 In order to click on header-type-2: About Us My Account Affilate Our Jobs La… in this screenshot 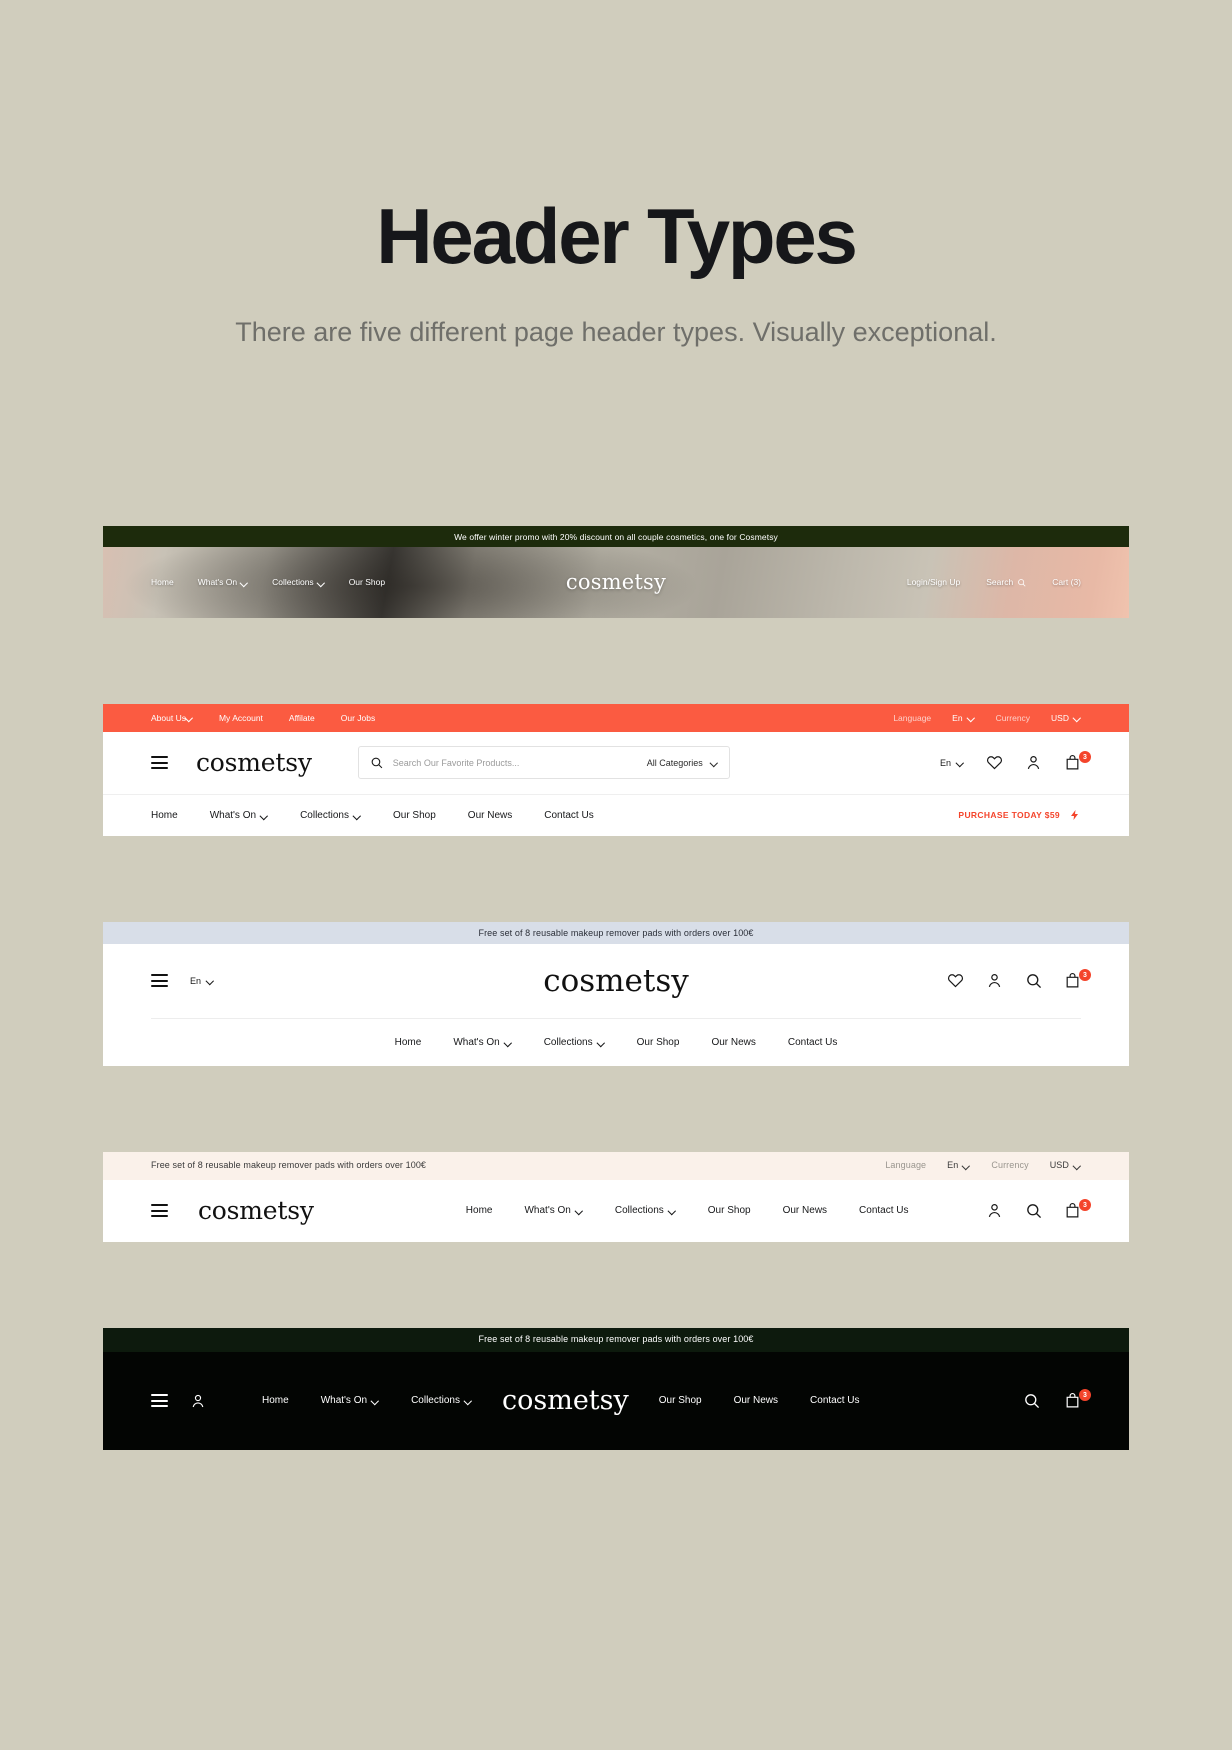, I will do `click(616, 769)`.